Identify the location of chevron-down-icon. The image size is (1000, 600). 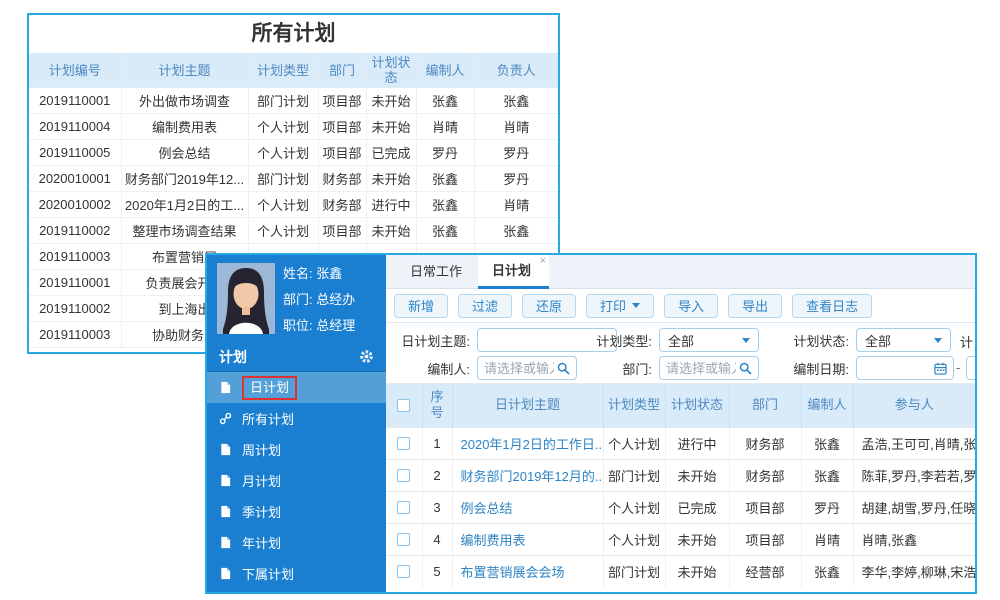
(938, 340).